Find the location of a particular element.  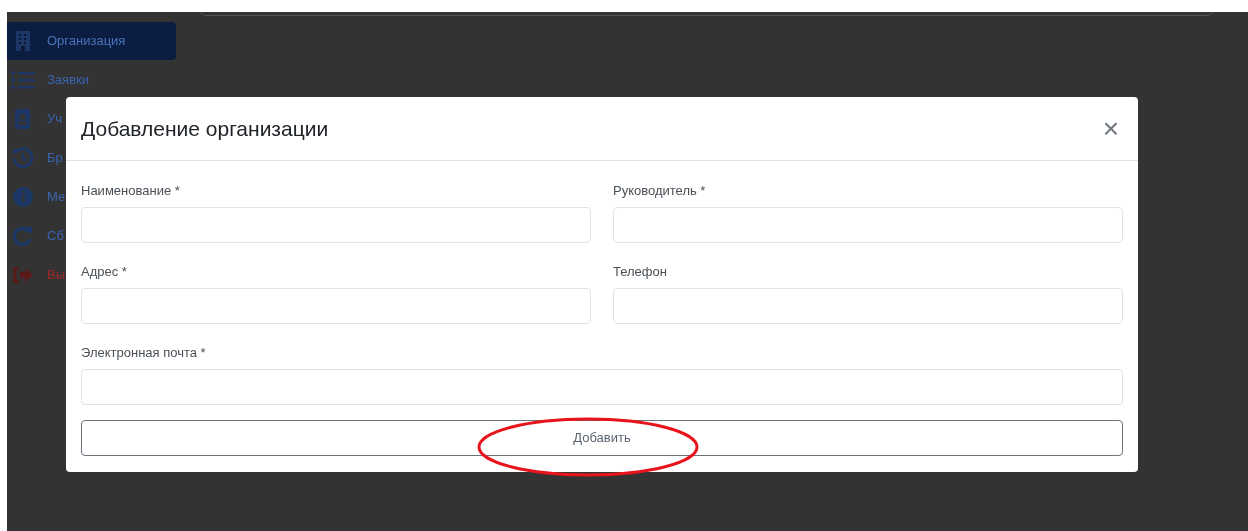

field-label: Наименование * is located at coordinates (131, 191).